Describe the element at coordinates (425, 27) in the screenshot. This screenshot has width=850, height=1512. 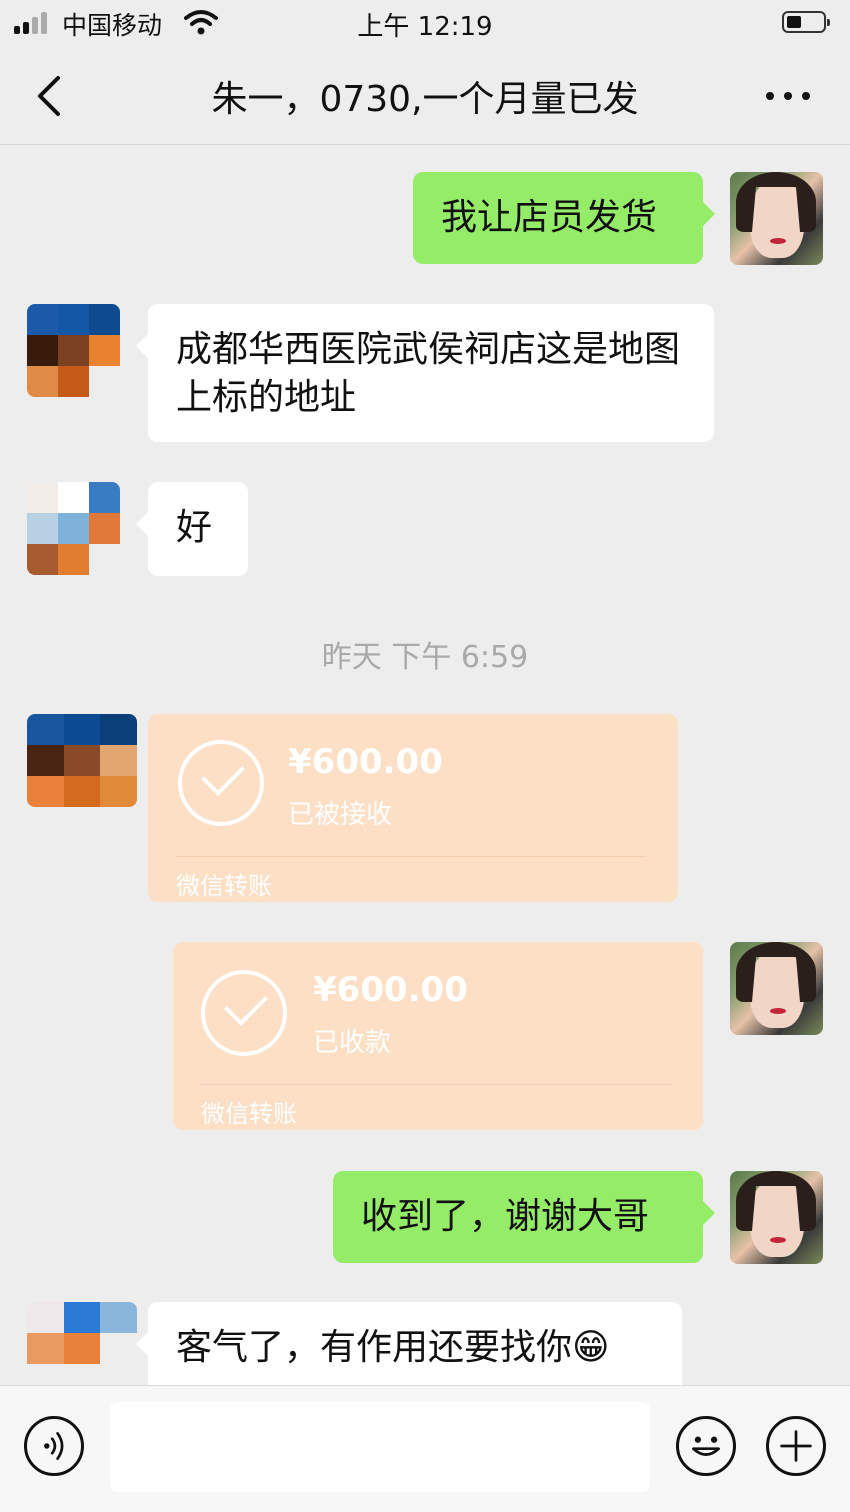
I see `status-time: 上午 12:19` at that location.